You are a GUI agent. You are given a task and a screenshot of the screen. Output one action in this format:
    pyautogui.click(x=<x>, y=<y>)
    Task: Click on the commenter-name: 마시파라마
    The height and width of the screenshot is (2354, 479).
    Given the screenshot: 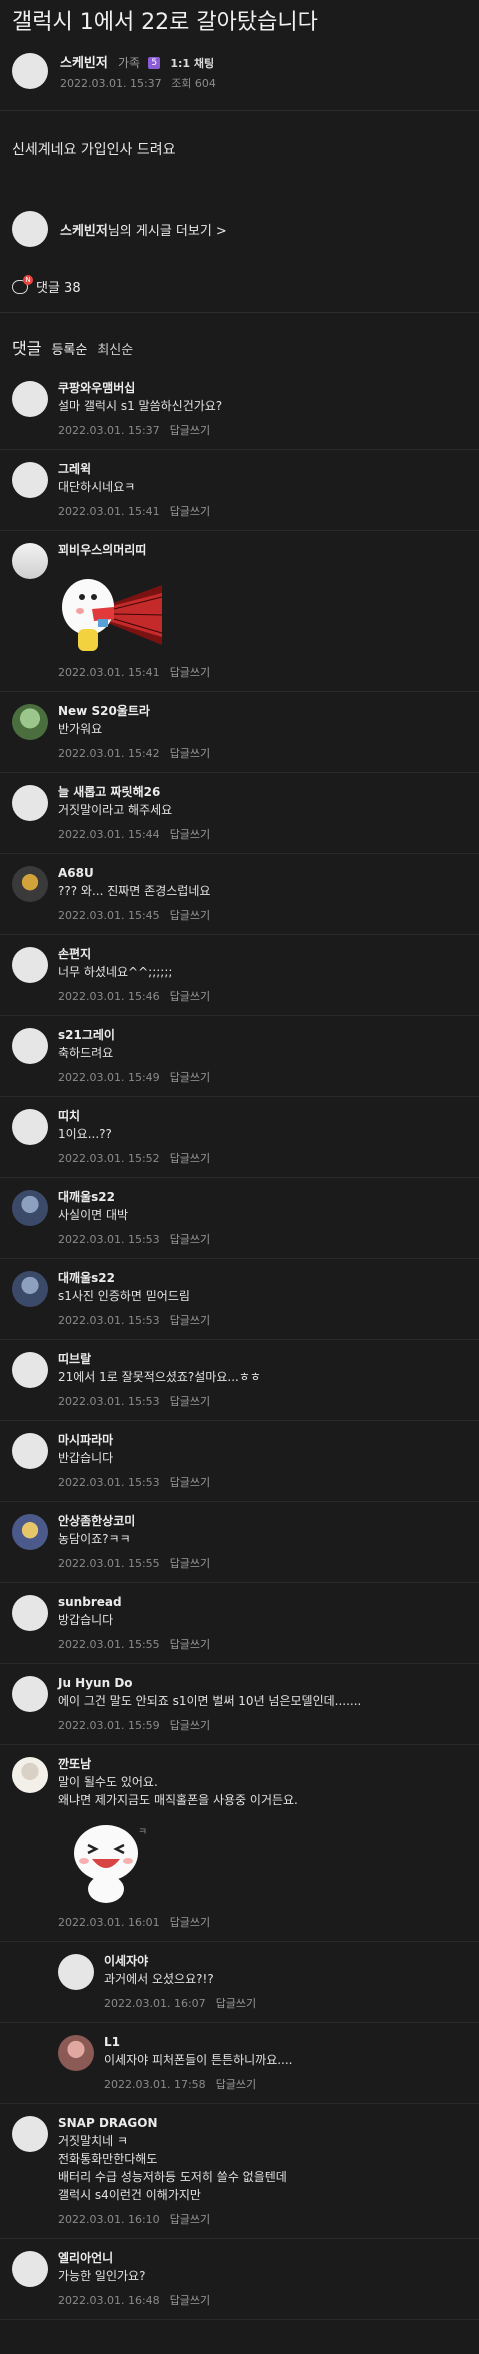 What is the action you would take?
    pyautogui.click(x=262, y=1440)
    